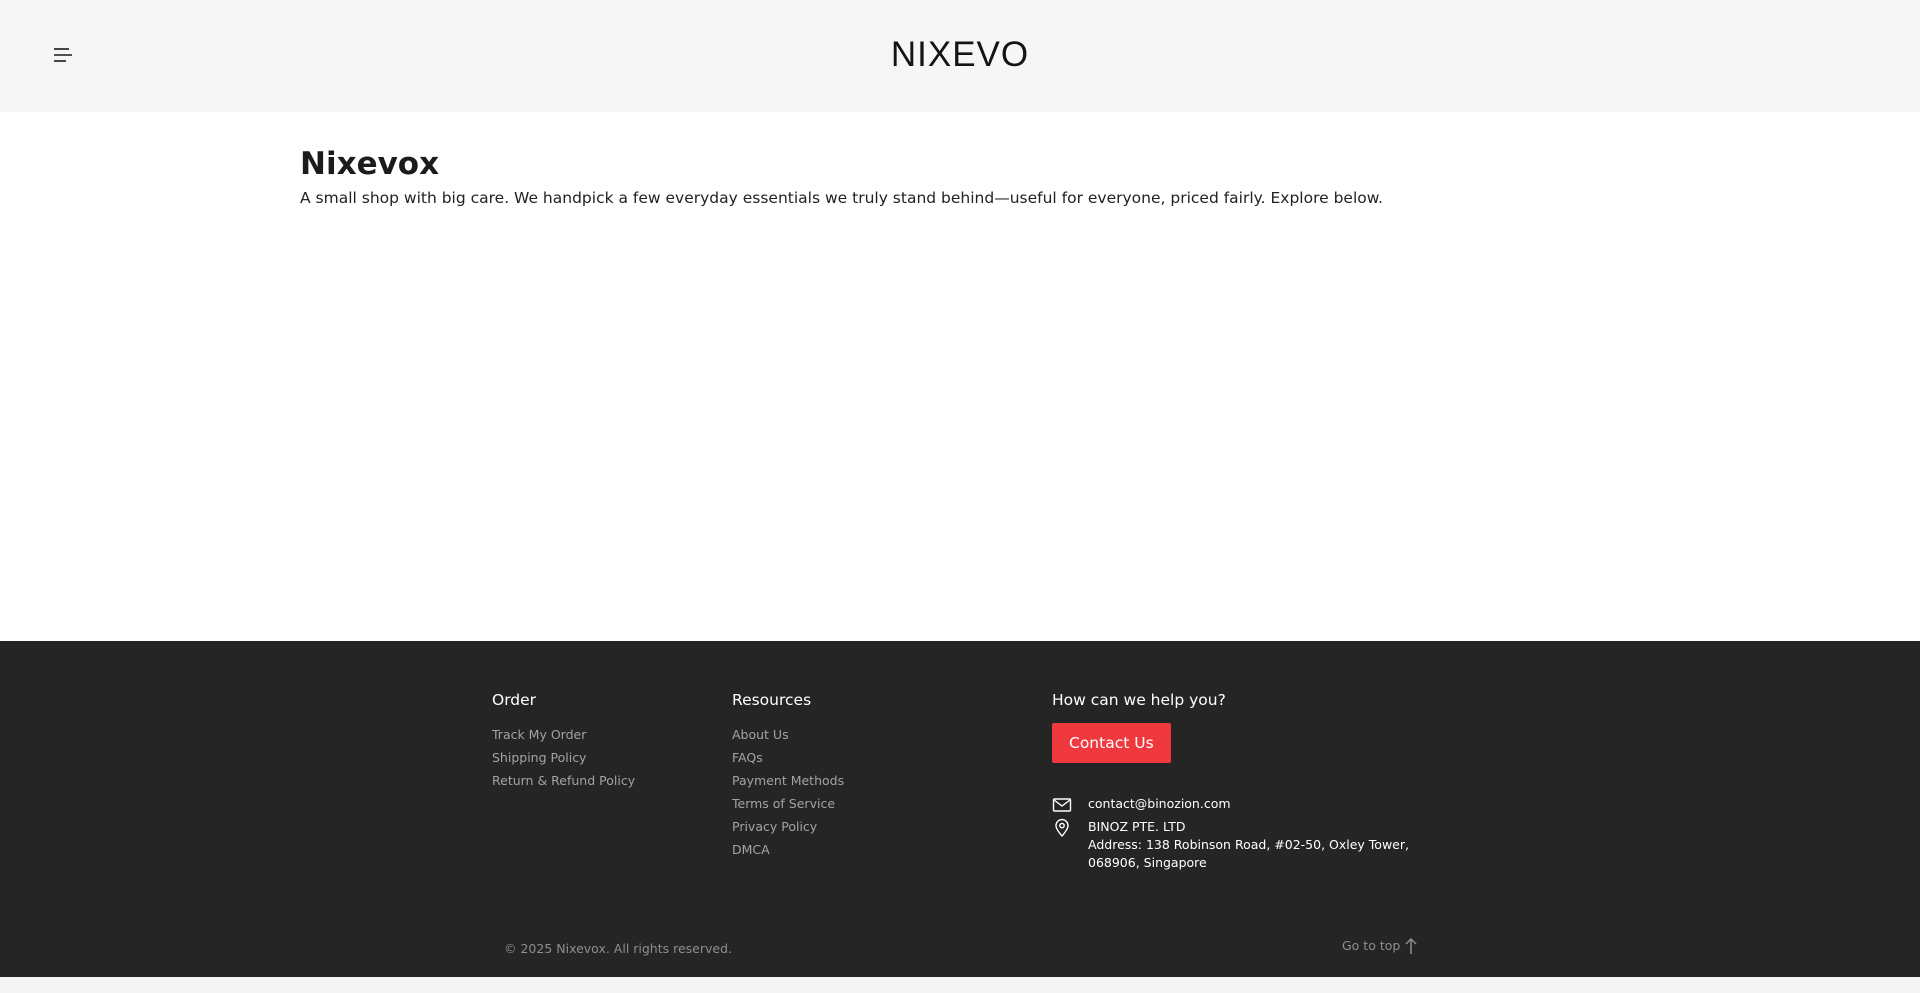 The width and height of the screenshot is (1920, 993). Describe the element at coordinates (788, 849) in the screenshot. I see `link-dmca: DMCA` at that location.